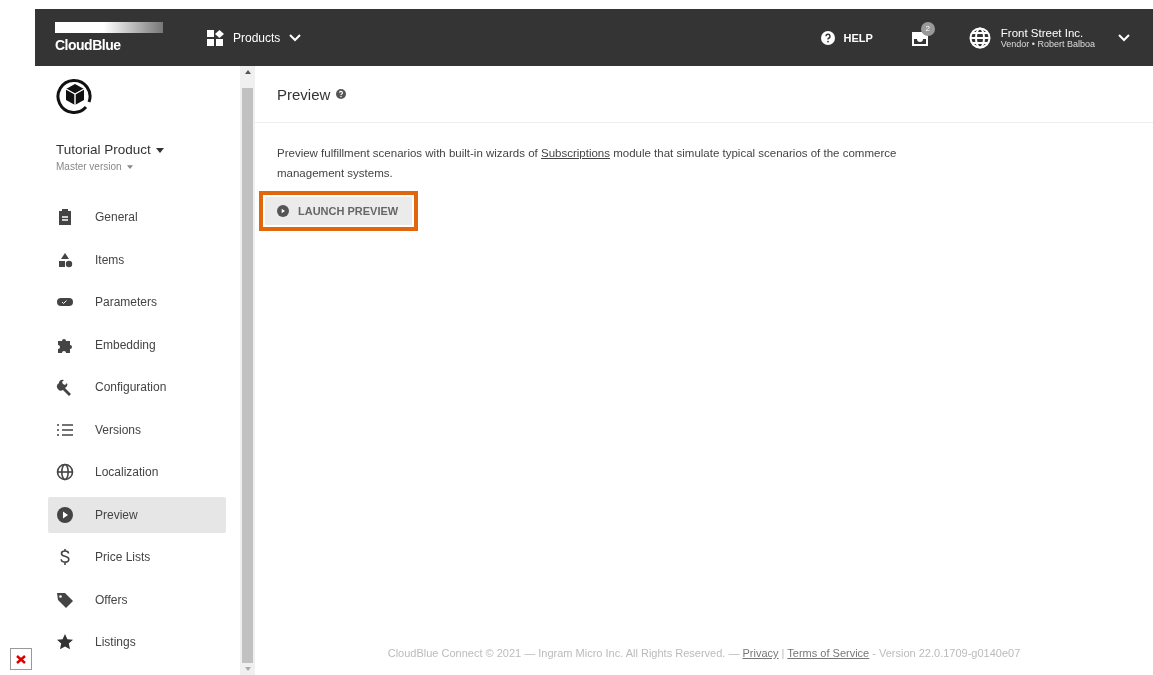  Describe the element at coordinates (247, 375) in the screenshot. I see `scrollbar-thumb` at that location.